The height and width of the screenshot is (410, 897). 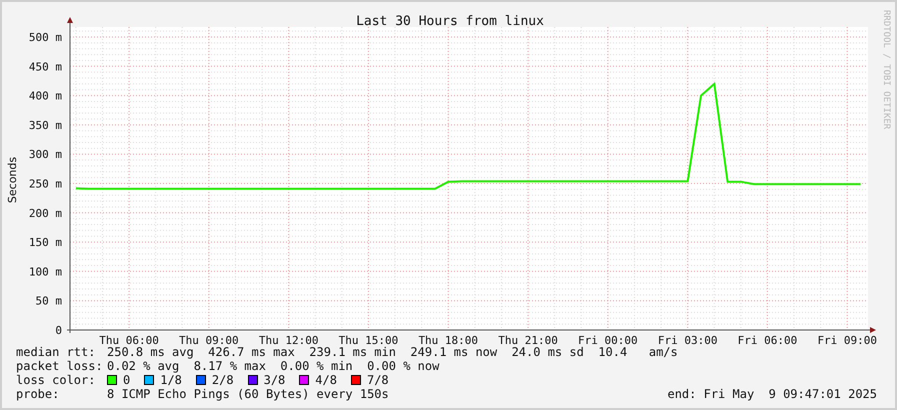 What do you see at coordinates (45, 37) in the screenshot?
I see `y-tick-label: 500 m` at bounding box center [45, 37].